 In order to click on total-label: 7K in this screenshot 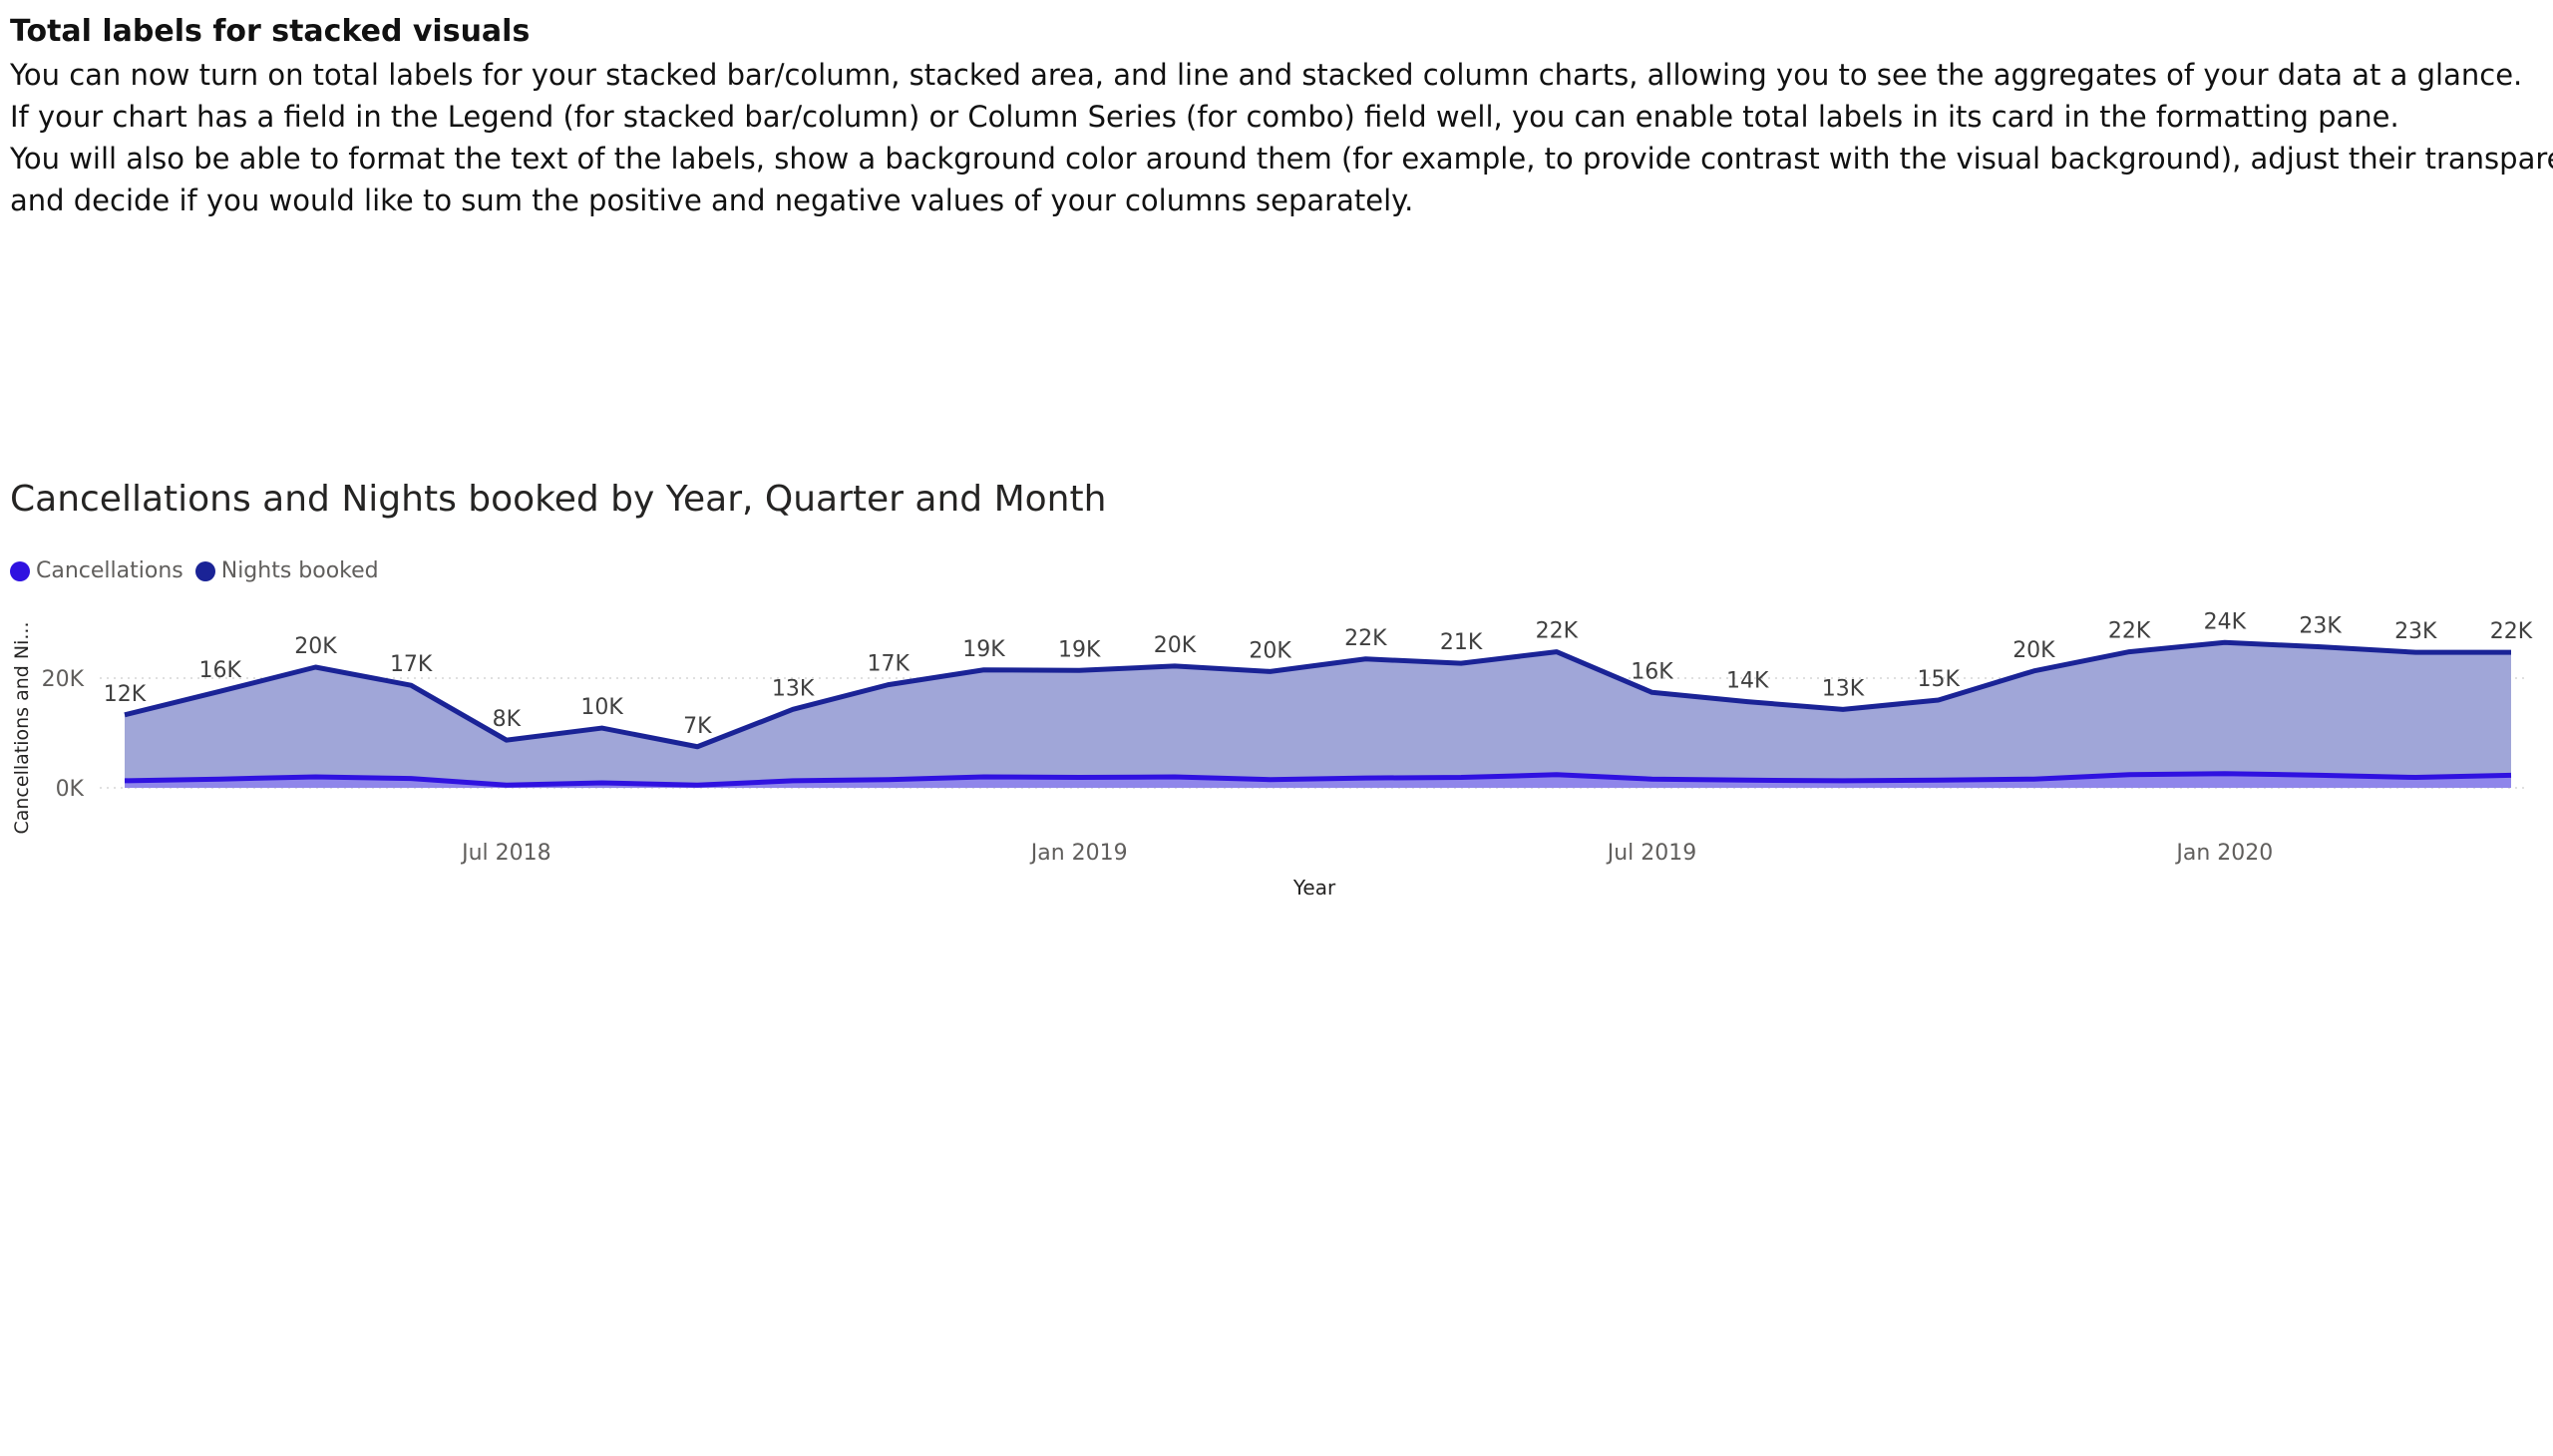, I will do `click(698, 726)`.